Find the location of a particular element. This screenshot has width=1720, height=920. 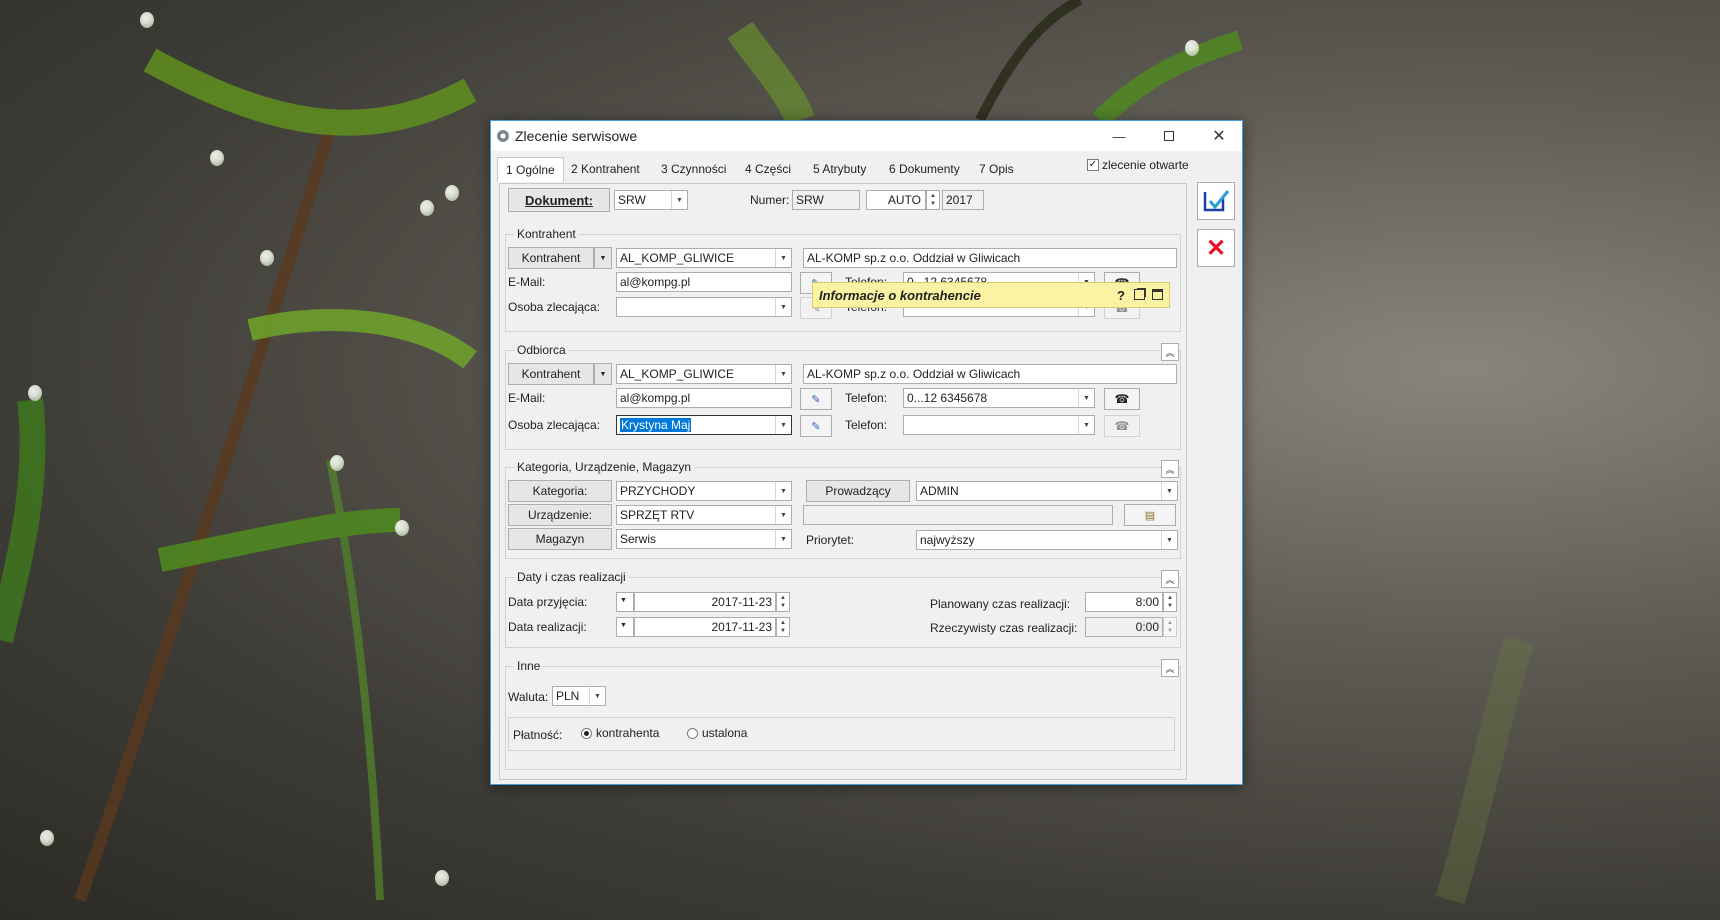

maximize-button is located at coordinates (1169, 136).